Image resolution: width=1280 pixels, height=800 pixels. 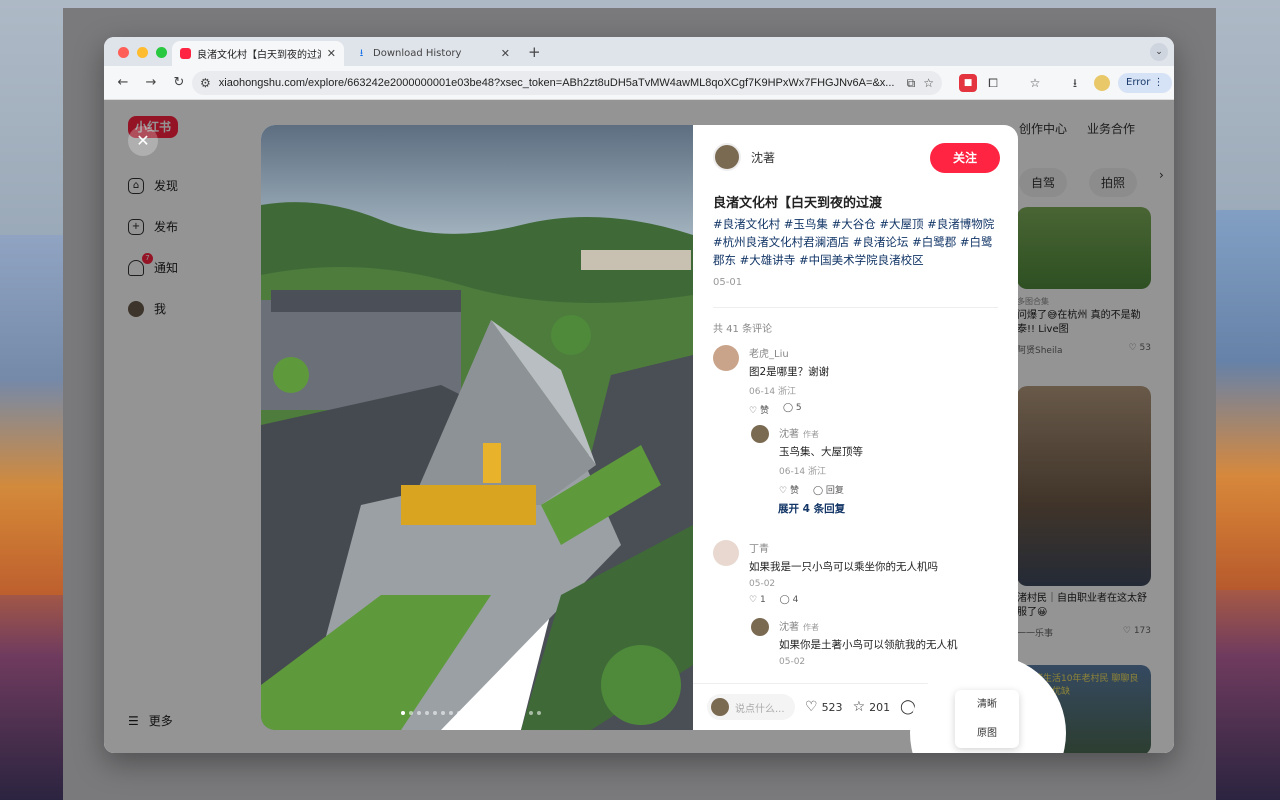 I want to click on follow-button: 关注, so click(x=965, y=158).